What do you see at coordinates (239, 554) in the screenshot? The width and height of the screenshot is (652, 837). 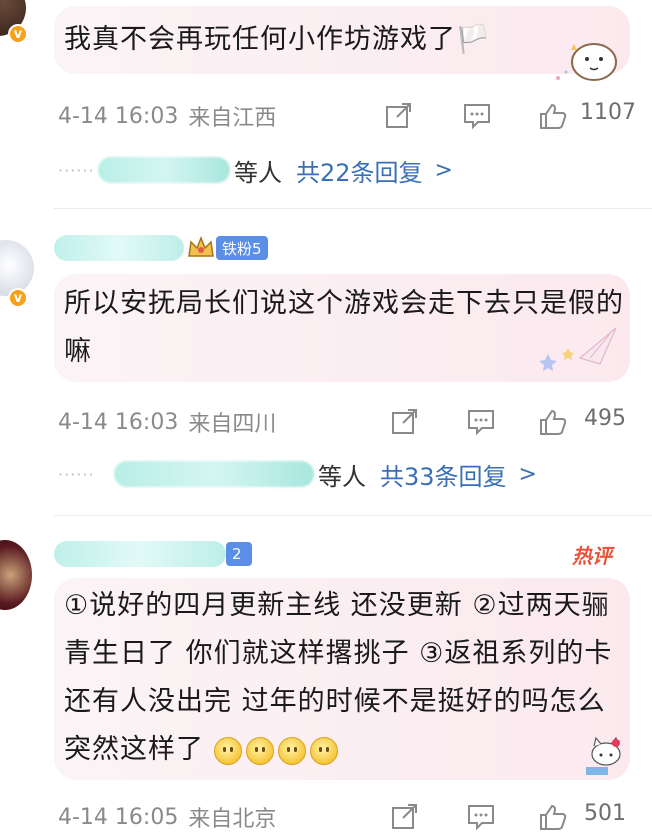 I see `fan-badge: 2` at bounding box center [239, 554].